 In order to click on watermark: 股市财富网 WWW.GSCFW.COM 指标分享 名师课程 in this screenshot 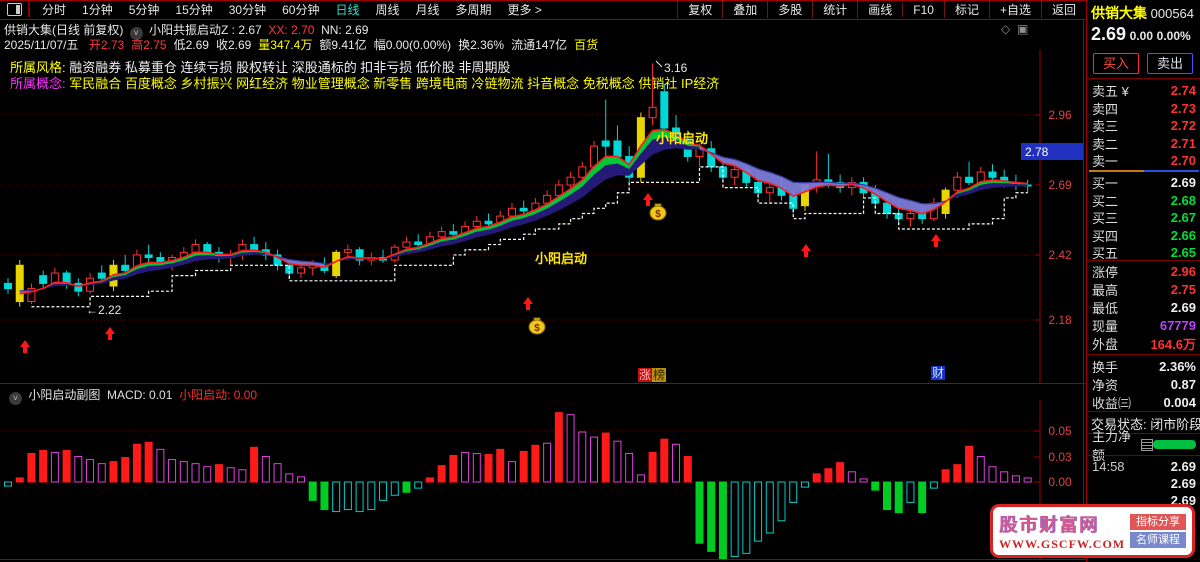, I will do `click(1092, 531)`.